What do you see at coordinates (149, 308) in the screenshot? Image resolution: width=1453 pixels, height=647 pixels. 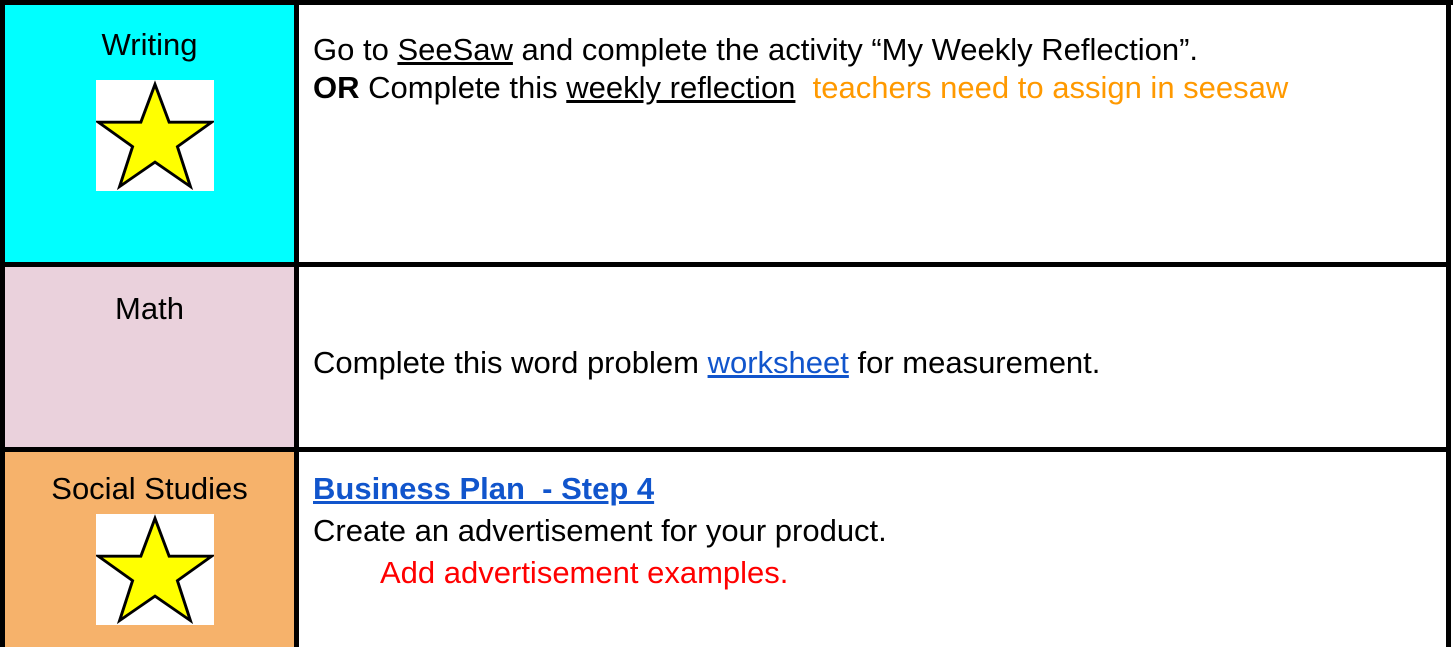 I see `subject-label-math: Math` at bounding box center [149, 308].